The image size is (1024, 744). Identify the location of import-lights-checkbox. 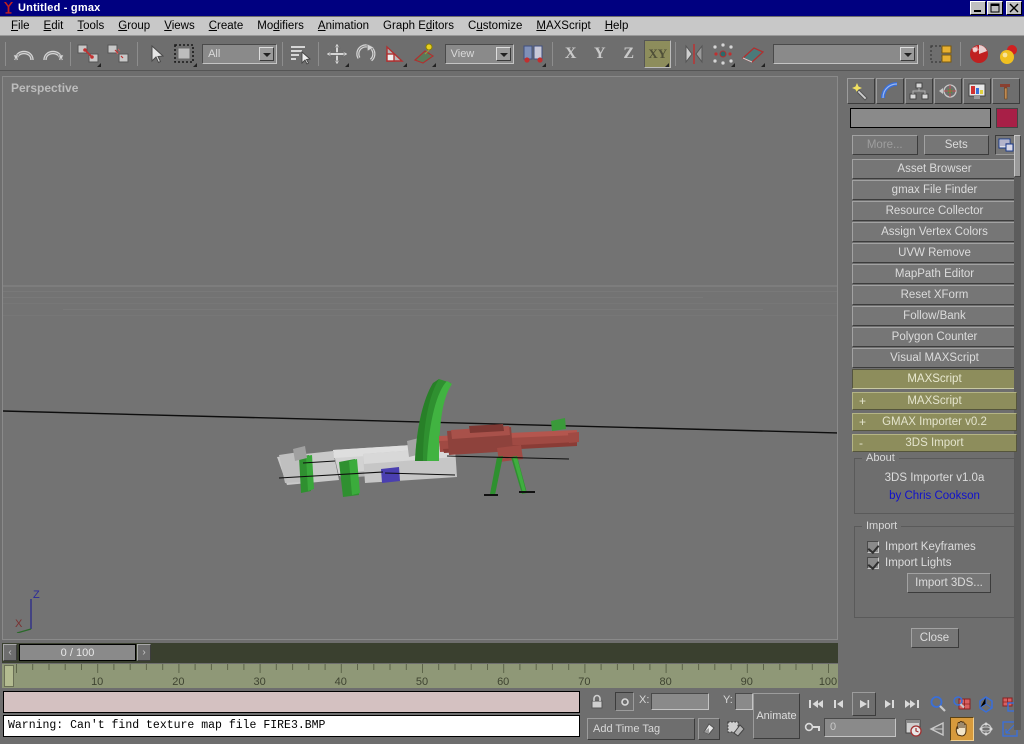
(873, 563).